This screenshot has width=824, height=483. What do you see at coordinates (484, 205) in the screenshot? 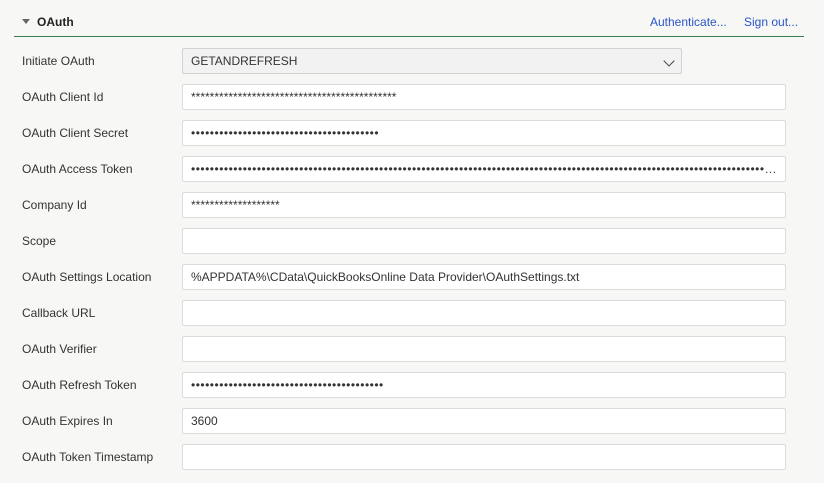
I see `company-id-input: *******************` at bounding box center [484, 205].